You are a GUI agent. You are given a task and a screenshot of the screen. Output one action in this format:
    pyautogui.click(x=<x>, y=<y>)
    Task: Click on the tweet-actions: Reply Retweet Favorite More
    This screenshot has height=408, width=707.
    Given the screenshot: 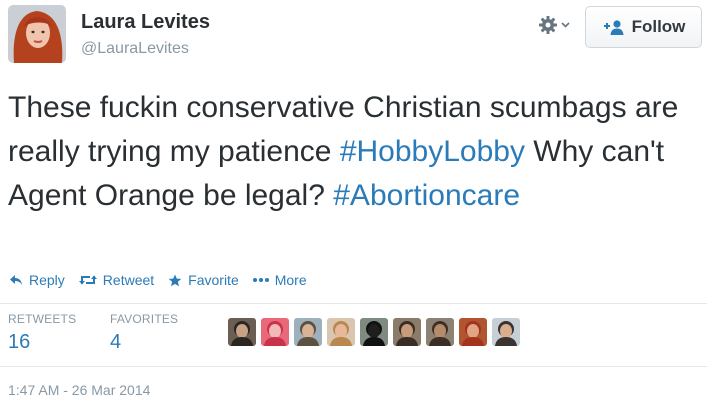 What is the action you would take?
    pyautogui.click(x=165, y=280)
    